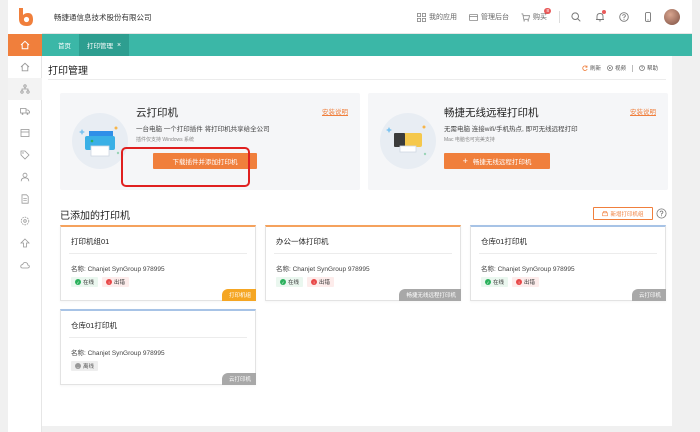  Describe the element at coordinates (104, 45) in the screenshot. I see `tab-print-management: 打印管理 ×` at that location.